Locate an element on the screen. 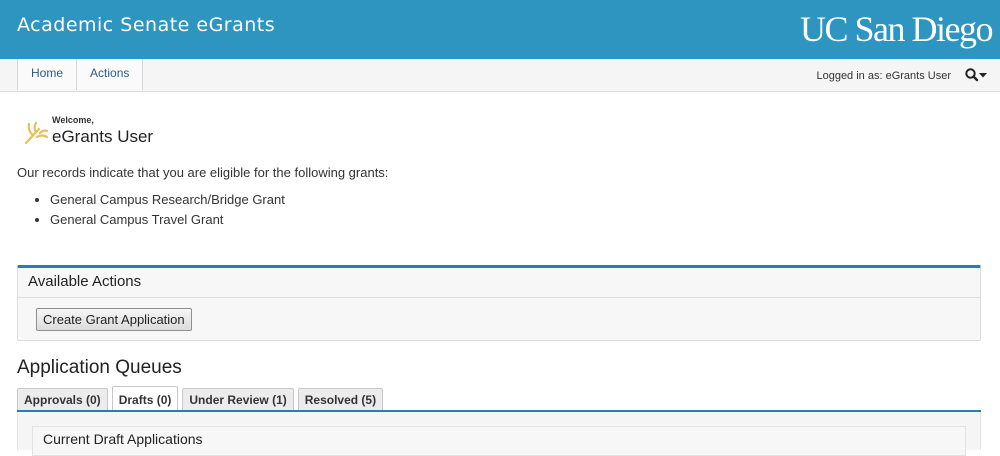 This screenshot has width=1000, height=456. caret-down-icon is located at coordinates (983, 75).